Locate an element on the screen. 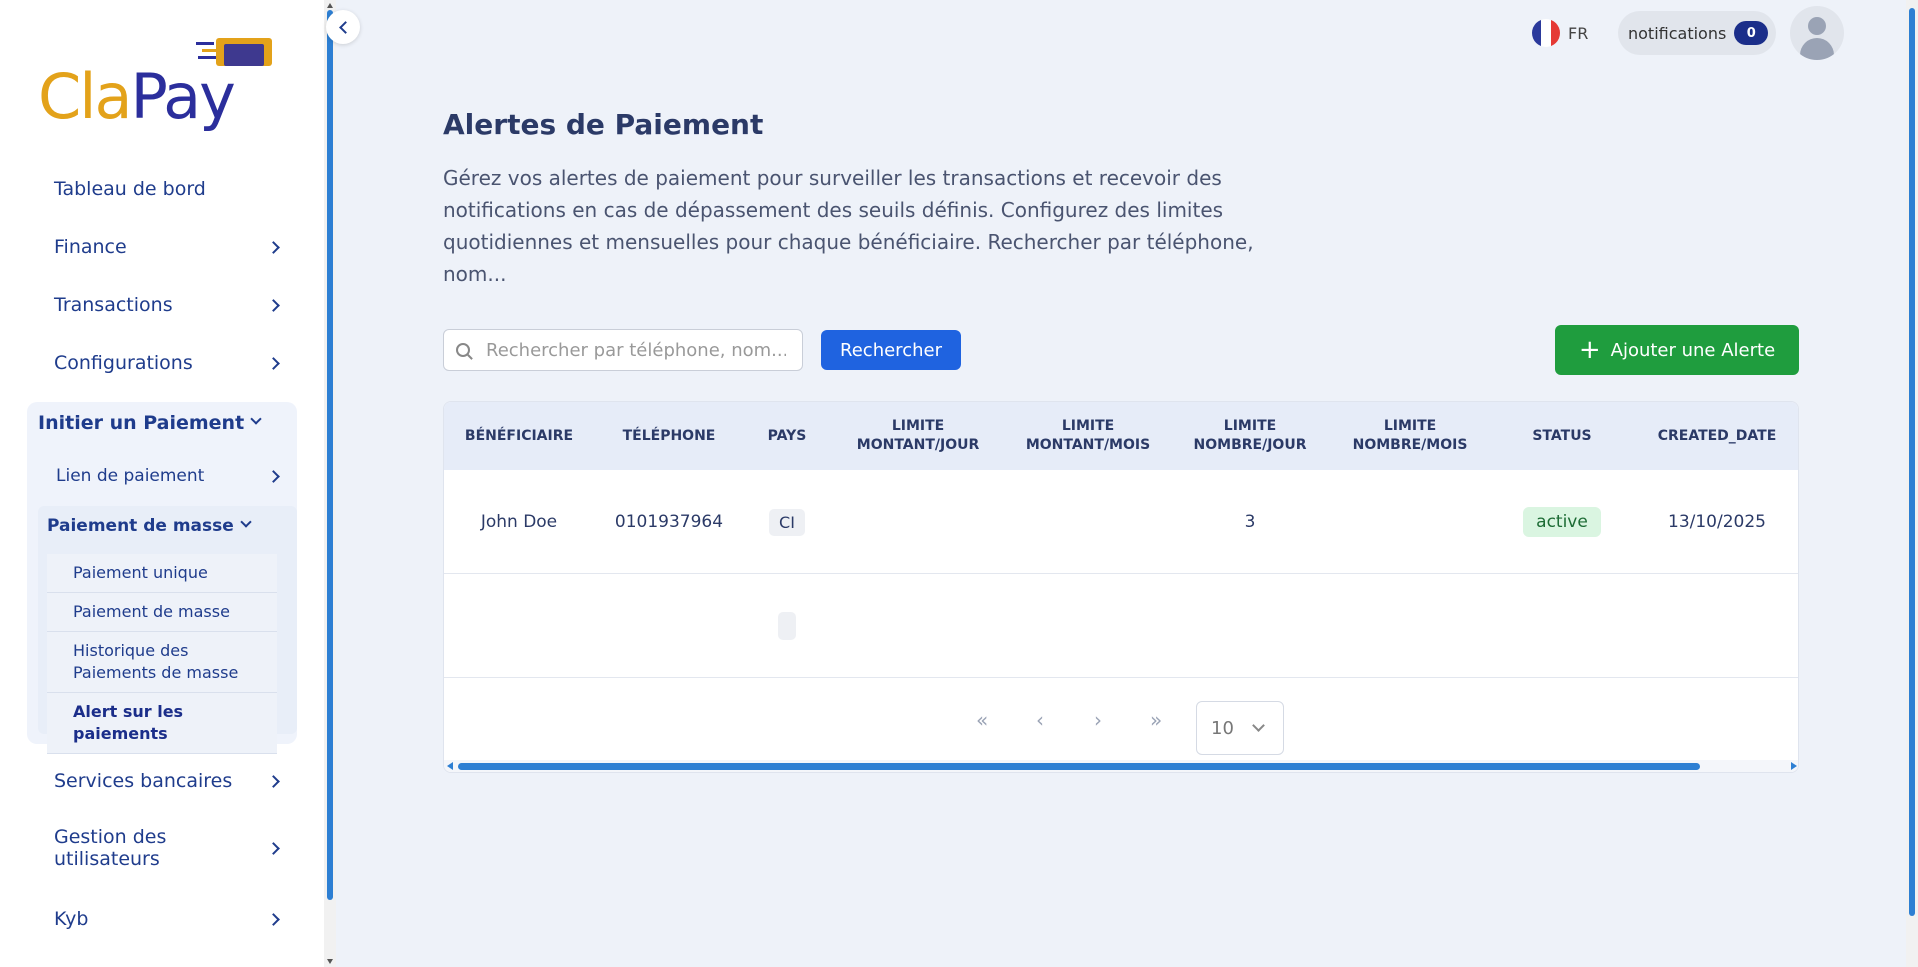 Image resolution: width=1918 pixels, height=967 pixels. last-page-icon: » is located at coordinates (1156, 720).